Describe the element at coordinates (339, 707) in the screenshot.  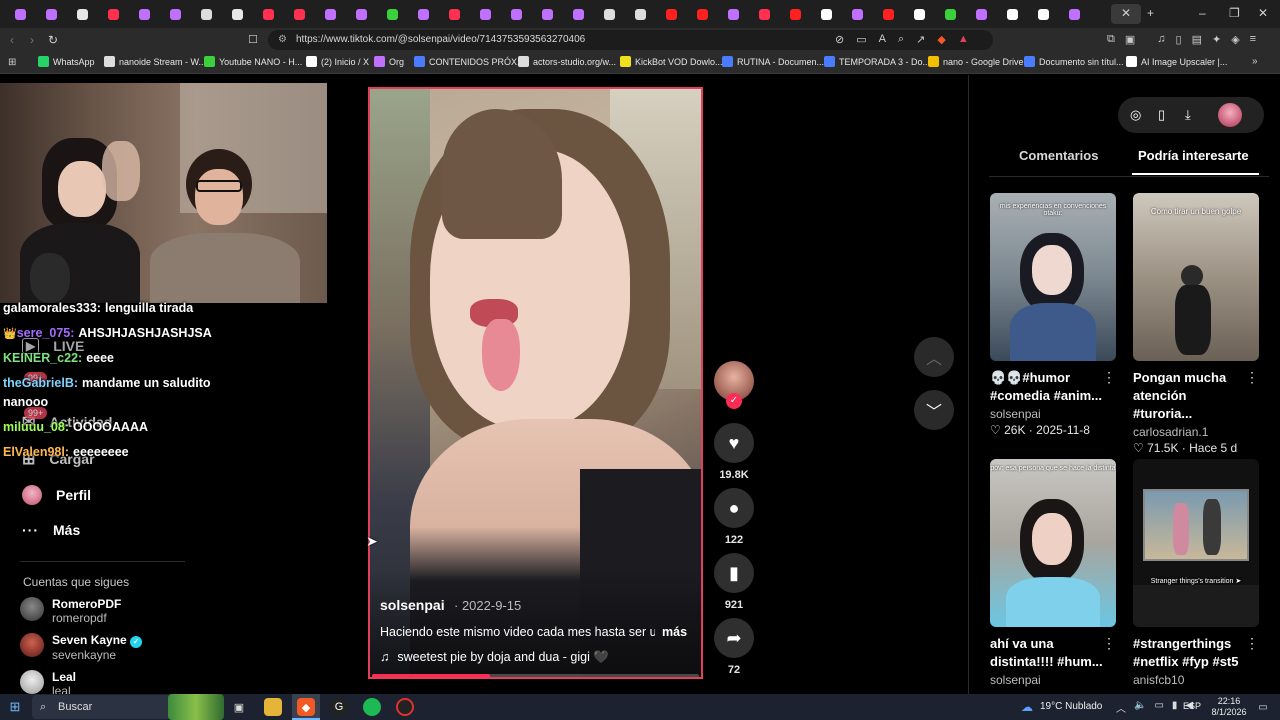
I see `app-icon: G` at that location.